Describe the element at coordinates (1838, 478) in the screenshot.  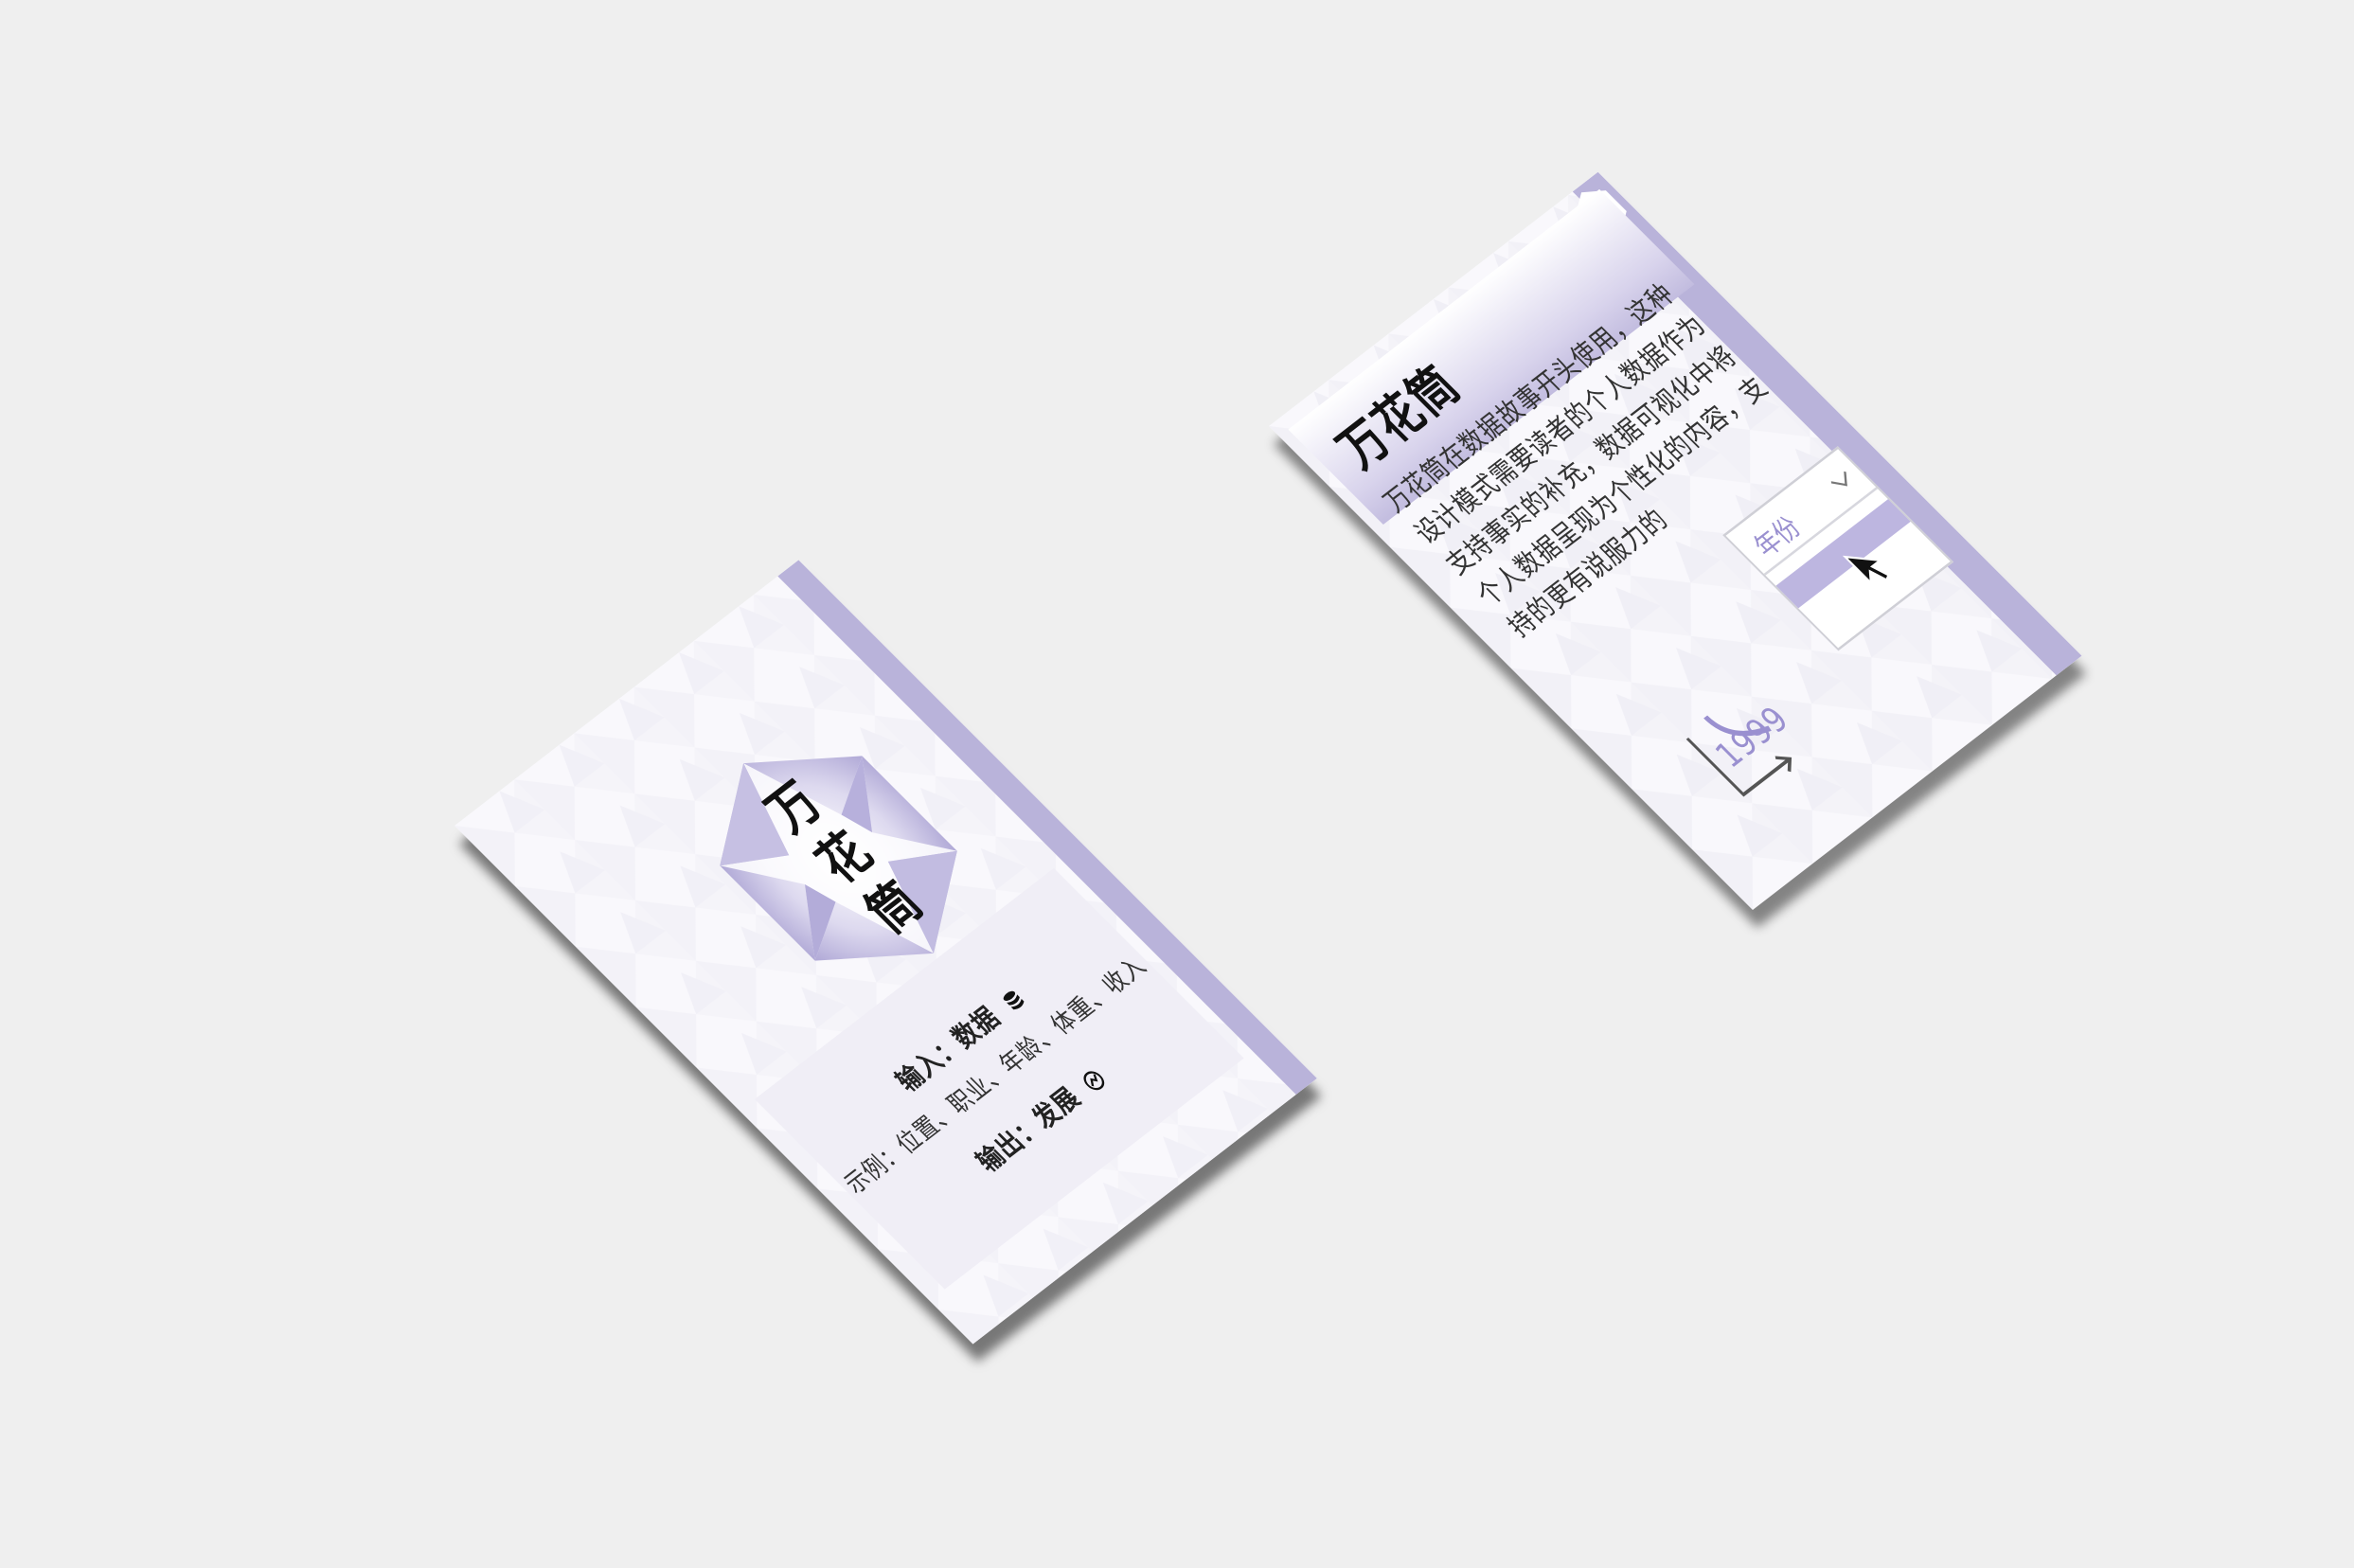
I see `chevron-down-icon` at that location.